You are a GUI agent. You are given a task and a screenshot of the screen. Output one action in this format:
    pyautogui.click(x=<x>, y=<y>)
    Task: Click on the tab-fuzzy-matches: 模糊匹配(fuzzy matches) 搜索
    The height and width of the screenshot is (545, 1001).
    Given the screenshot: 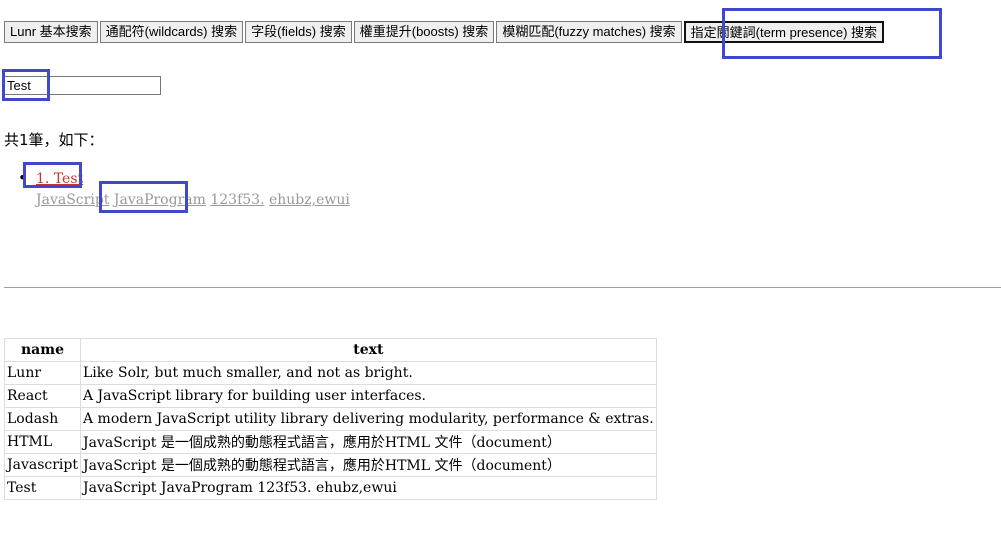 What is the action you would take?
    pyautogui.click(x=589, y=32)
    